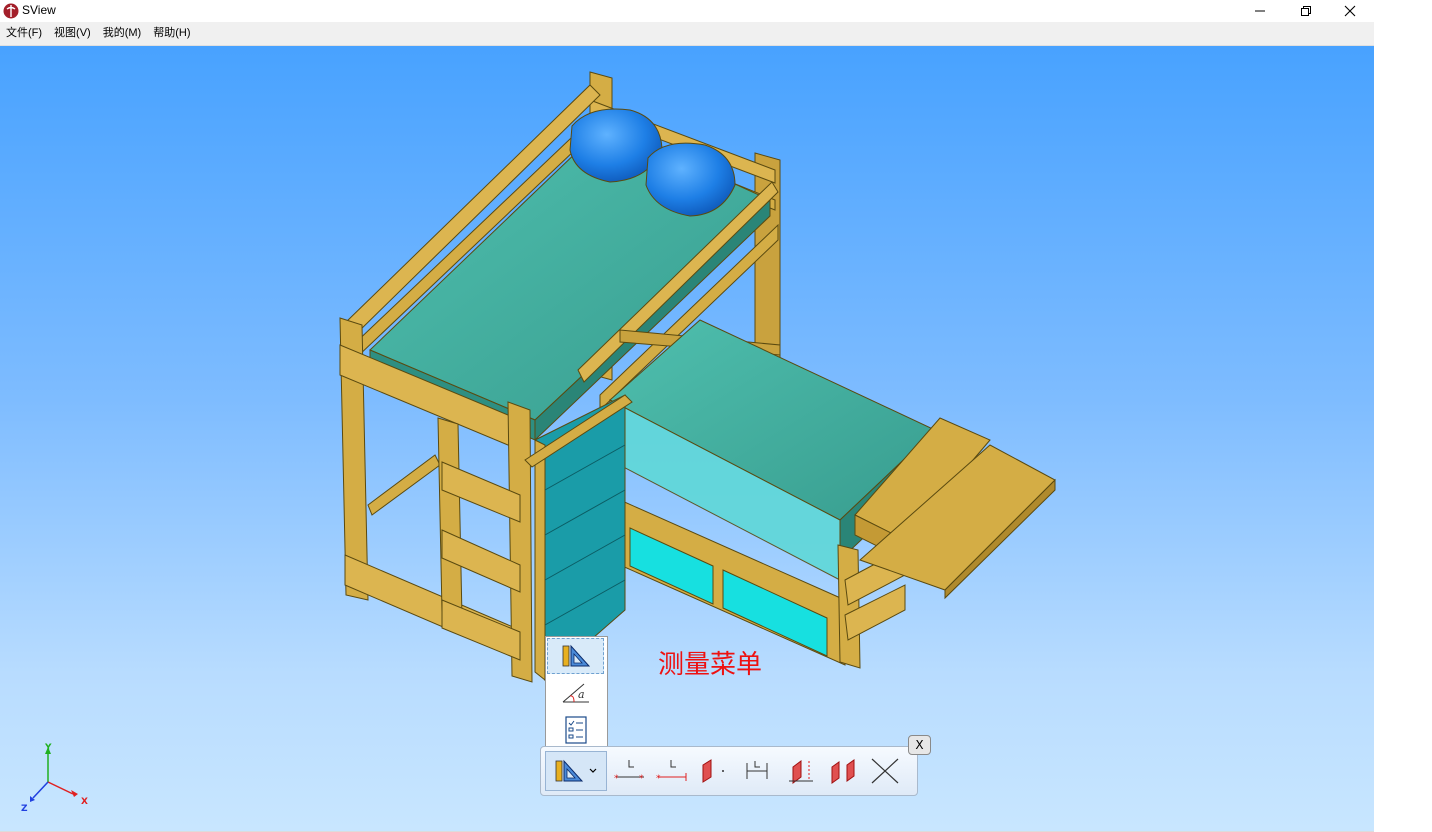 This screenshot has height=832, width=1432. I want to click on minimize-icon, so click(1260, 11).